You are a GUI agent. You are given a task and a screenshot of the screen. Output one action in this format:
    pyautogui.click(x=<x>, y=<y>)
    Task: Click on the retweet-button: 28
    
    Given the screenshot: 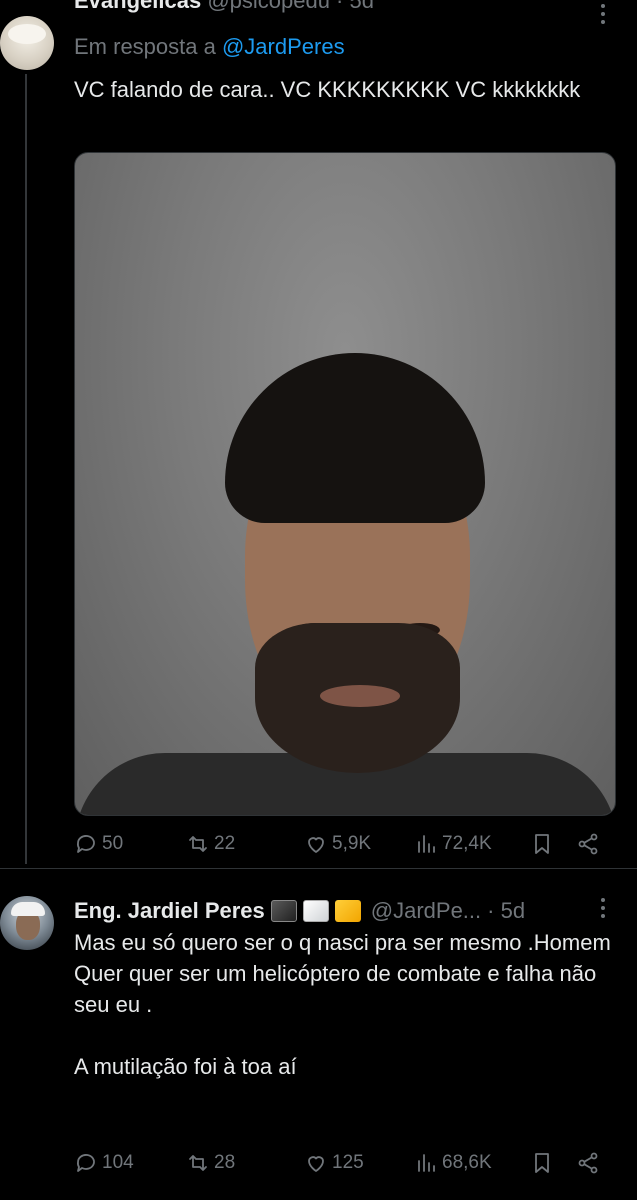 What is the action you would take?
    pyautogui.click(x=210, y=1163)
    